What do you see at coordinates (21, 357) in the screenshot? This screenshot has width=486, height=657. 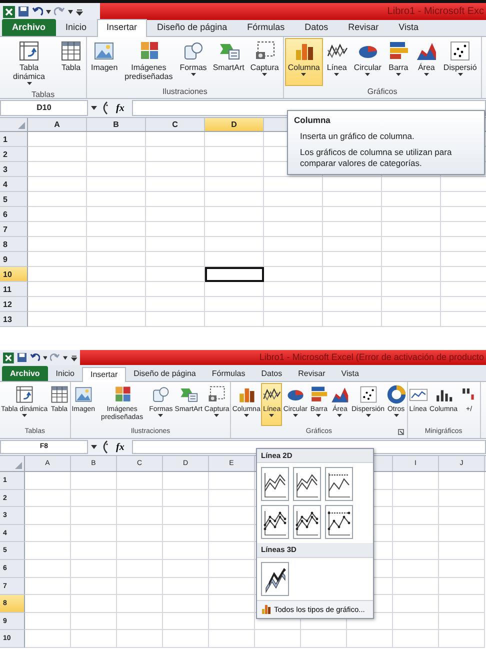 I see `save-icon` at bounding box center [21, 357].